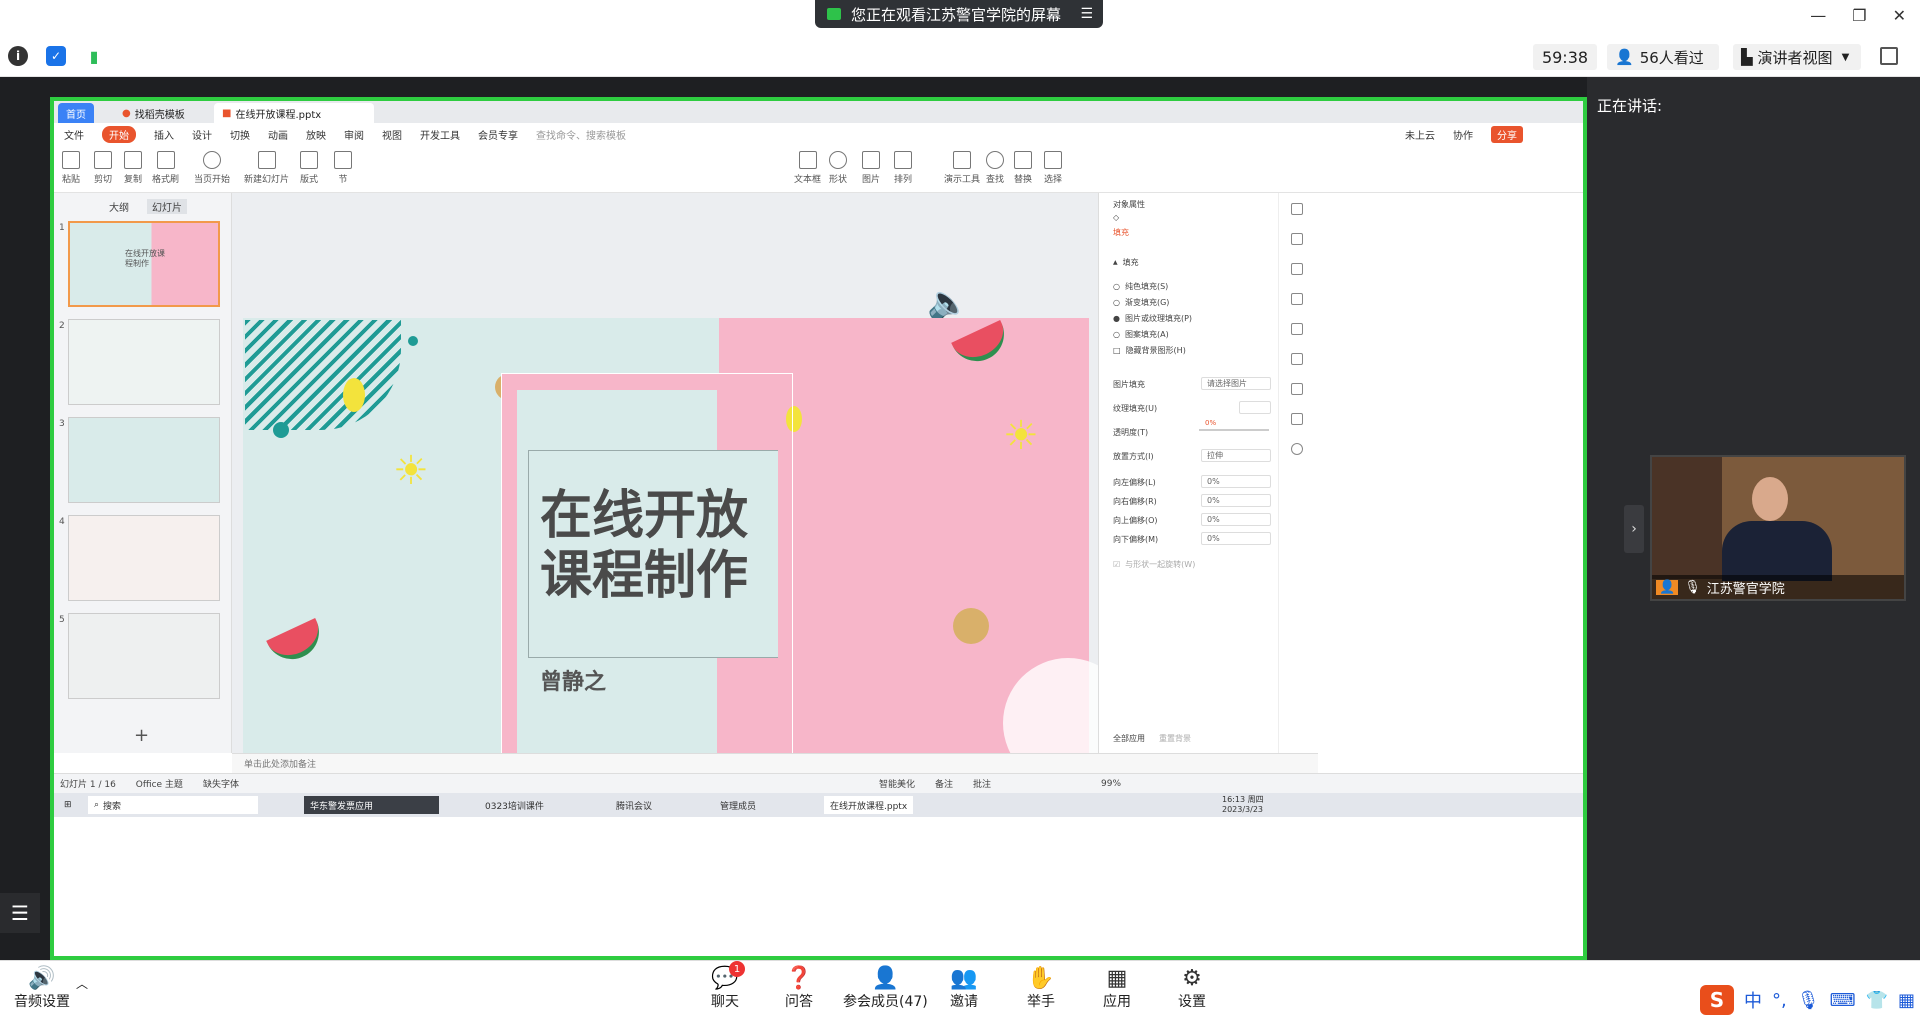 The image size is (1920, 1022). I want to click on shape-button: 形状, so click(838, 168).